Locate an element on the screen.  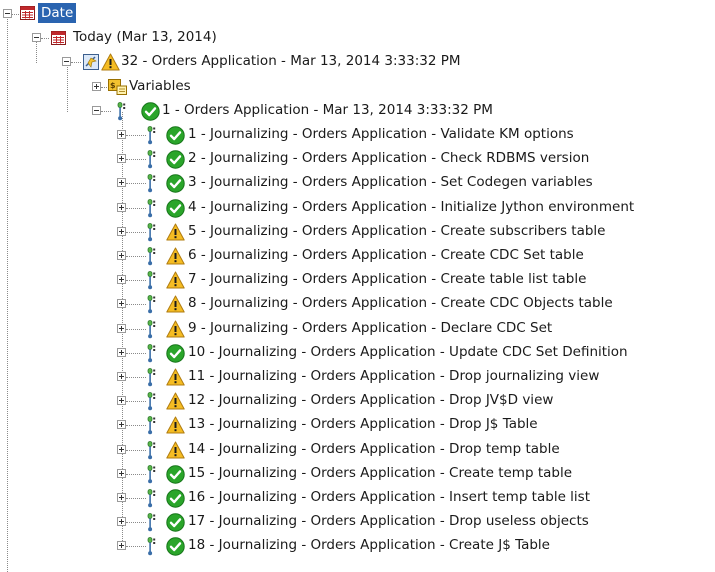
tree-node-today: Today (Mar 13, 2014) is located at coordinates (145, 37).